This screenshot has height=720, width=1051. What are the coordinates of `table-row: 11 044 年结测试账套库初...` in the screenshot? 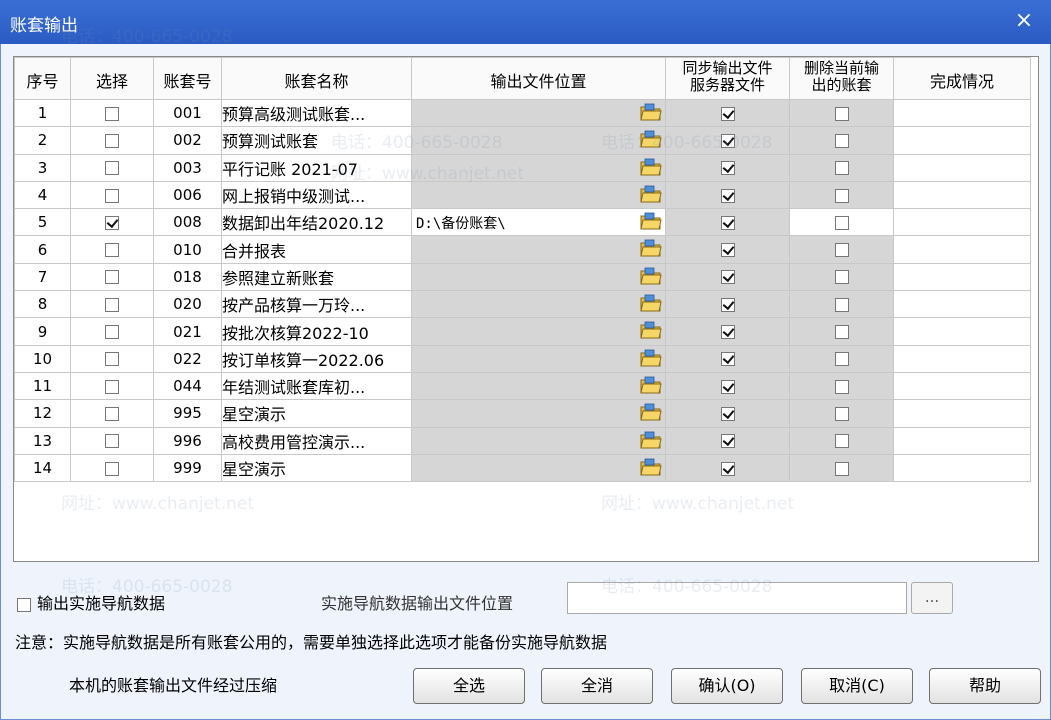 It's located at (522, 386).